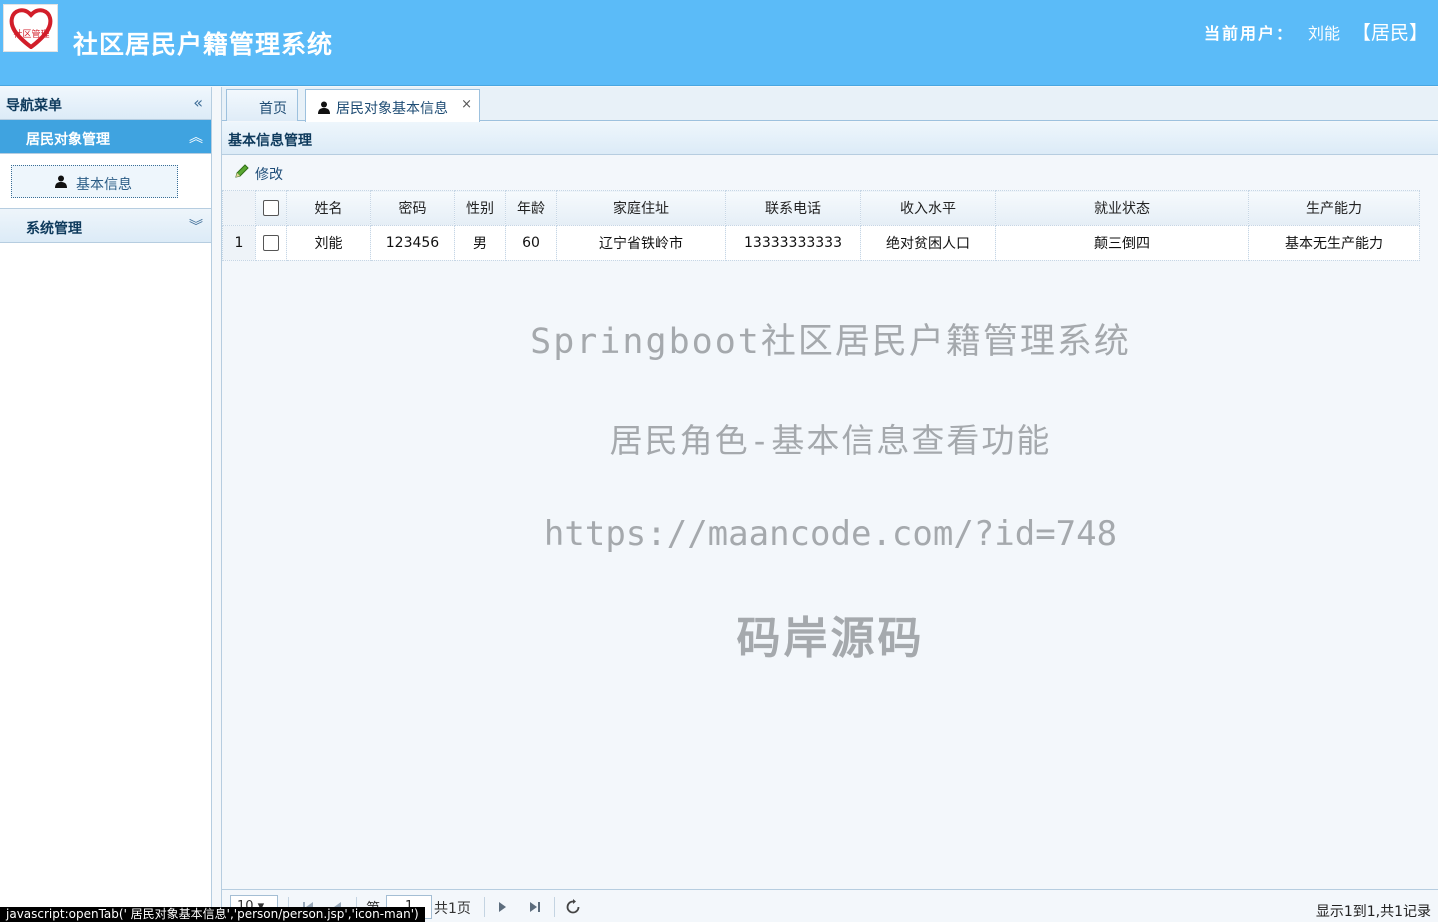 The height and width of the screenshot is (922, 1438). Describe the element at coordinates (830, 104) in the screenshot. I see `tab-bar: 首页 居民对象基本信息 ×` at that location.